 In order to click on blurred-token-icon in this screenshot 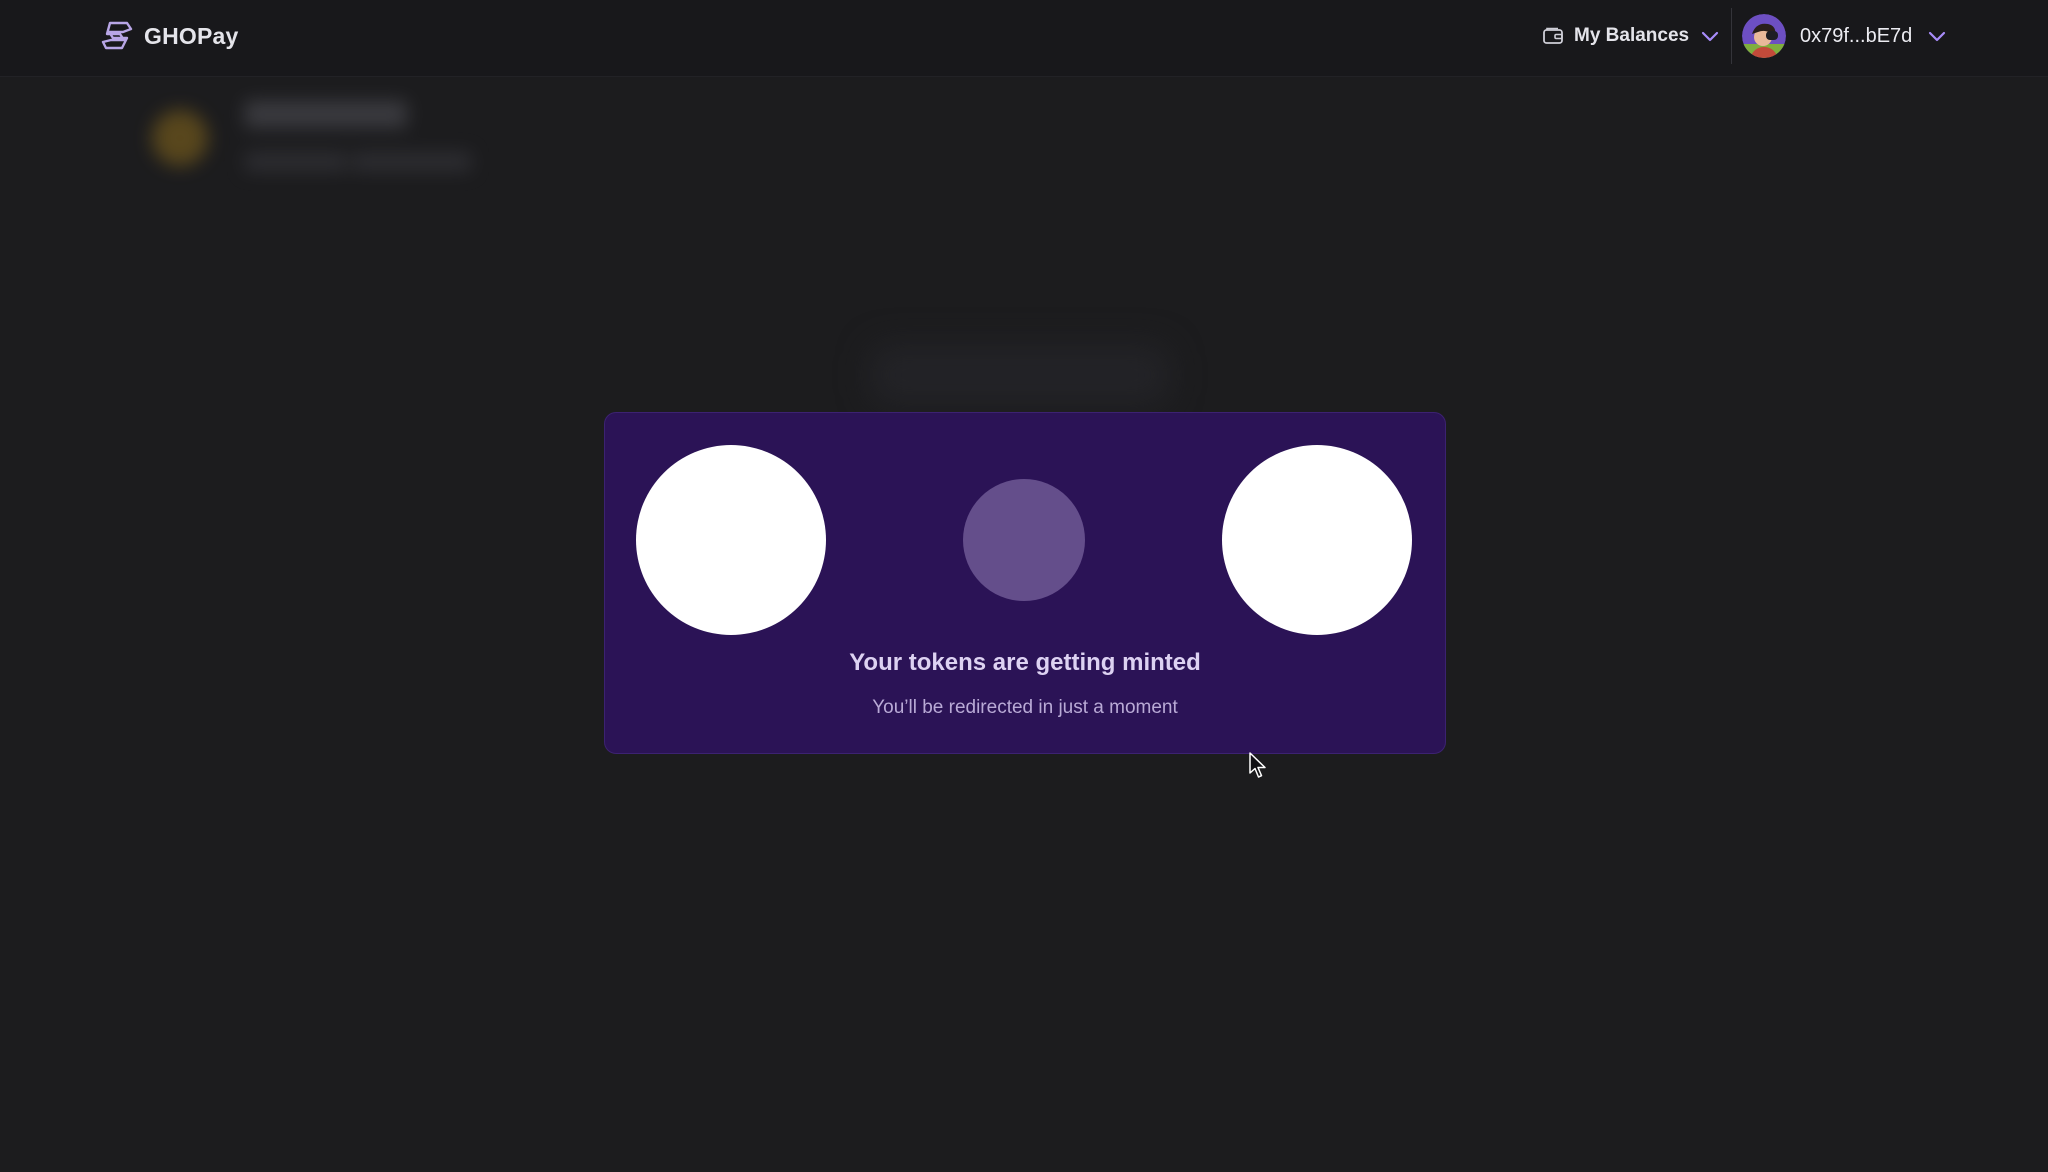, I will do `click(180, 138)`.